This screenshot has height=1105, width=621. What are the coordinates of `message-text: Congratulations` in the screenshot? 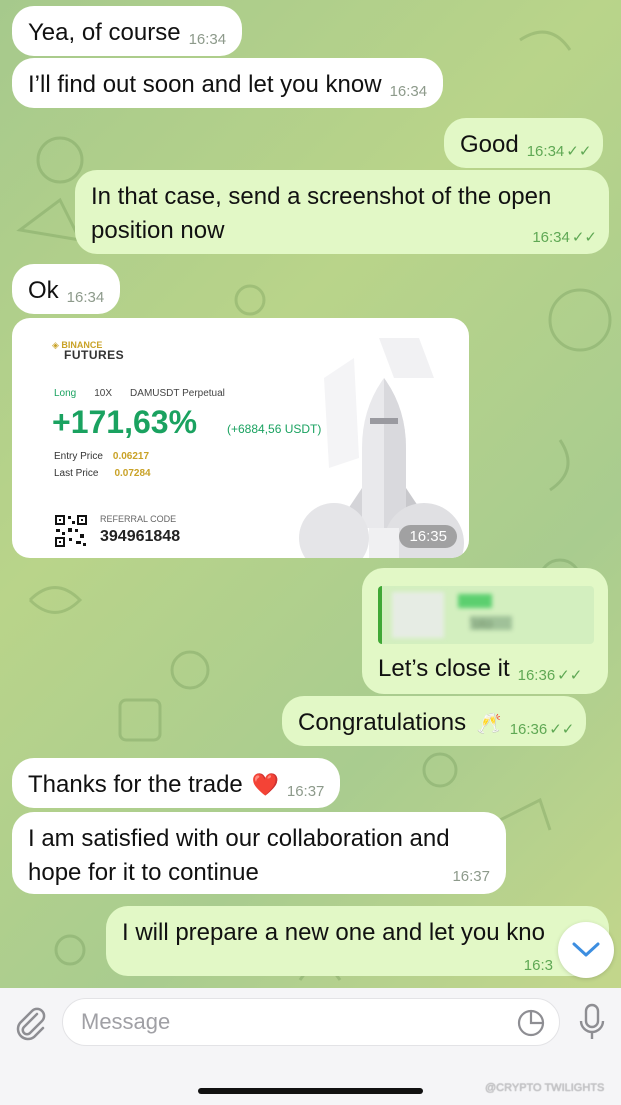 It's located at (382, 722).